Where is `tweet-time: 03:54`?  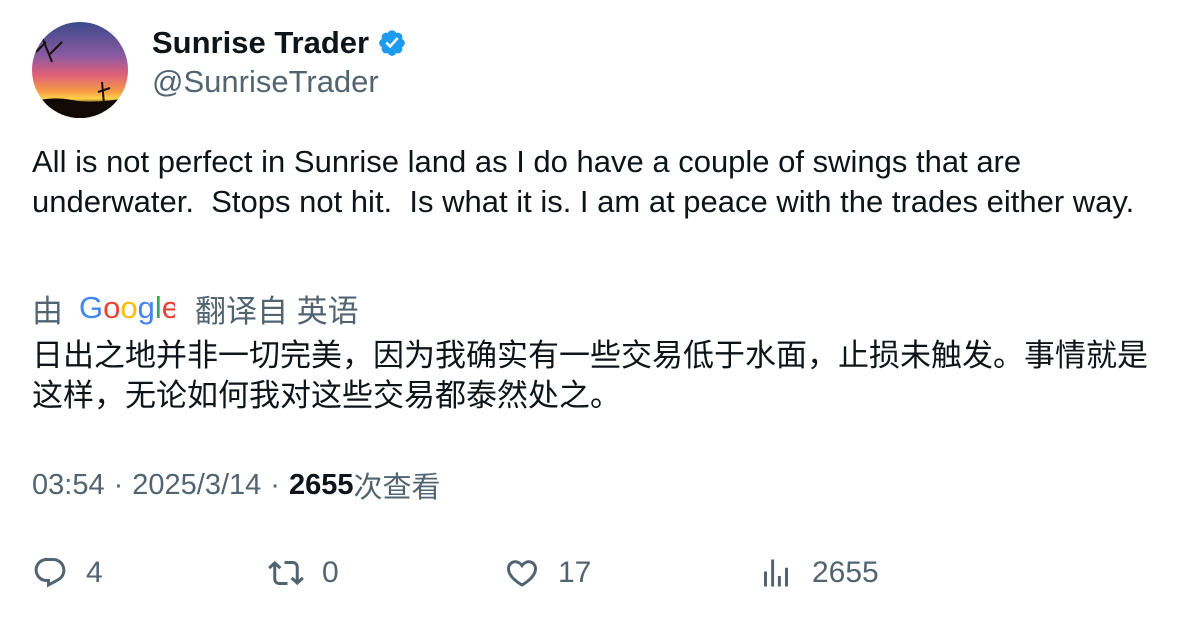
tweet-time: 03:54 is located at coordinates (68, 485).